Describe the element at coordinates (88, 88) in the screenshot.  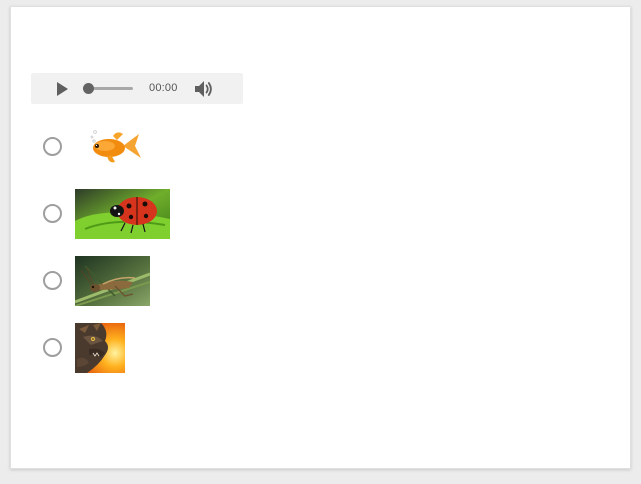
I see `audio-progress-knob` at that location.